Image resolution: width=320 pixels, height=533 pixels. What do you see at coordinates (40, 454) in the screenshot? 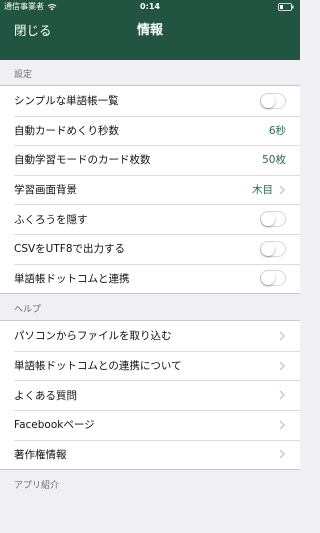
I see `help-item-label: 著作権情報` at bounding box center [40, 454].